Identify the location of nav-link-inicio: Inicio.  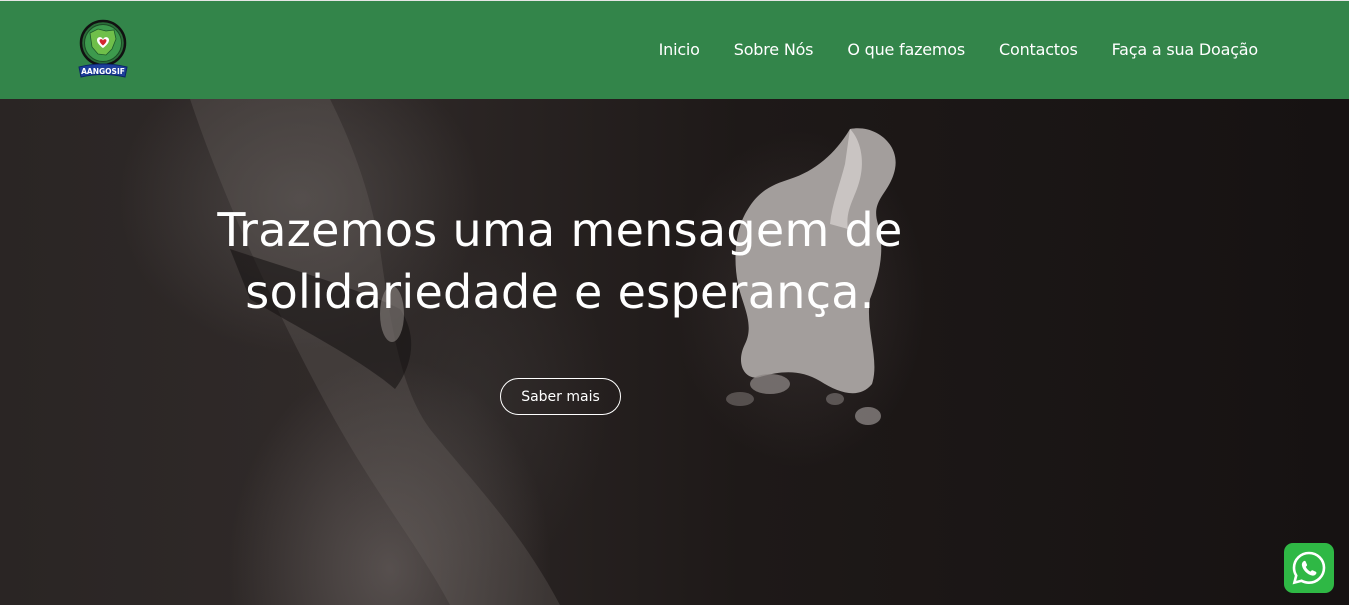
(679, 49).